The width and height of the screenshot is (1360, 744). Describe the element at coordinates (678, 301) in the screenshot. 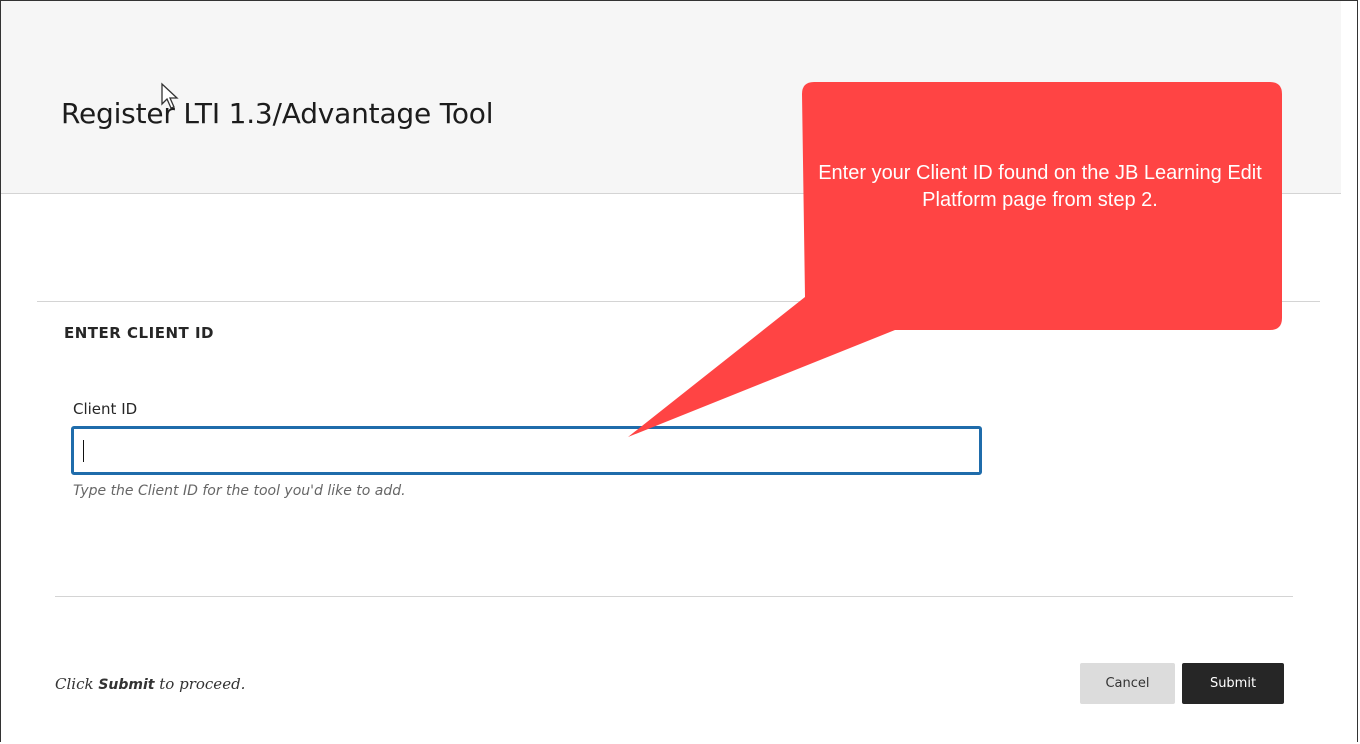

I see `section-divider-top` at that location.